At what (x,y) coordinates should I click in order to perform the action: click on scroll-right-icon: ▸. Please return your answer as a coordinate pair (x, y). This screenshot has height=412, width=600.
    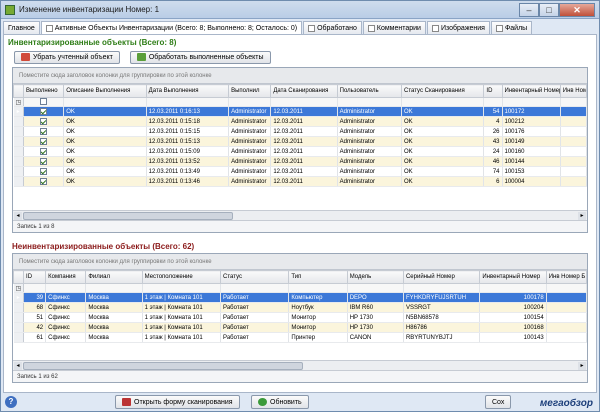
    Looking at the image, I should click on (582, 216).